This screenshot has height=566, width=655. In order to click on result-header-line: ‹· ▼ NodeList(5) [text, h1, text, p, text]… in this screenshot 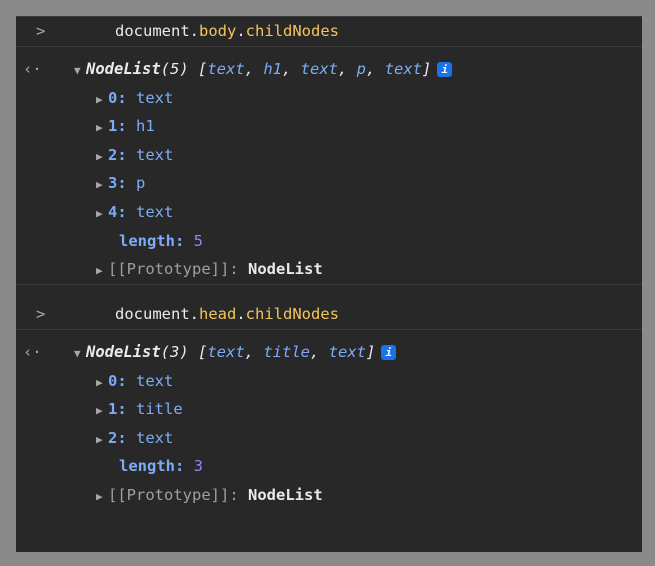, I will do `click(329, 69)`.